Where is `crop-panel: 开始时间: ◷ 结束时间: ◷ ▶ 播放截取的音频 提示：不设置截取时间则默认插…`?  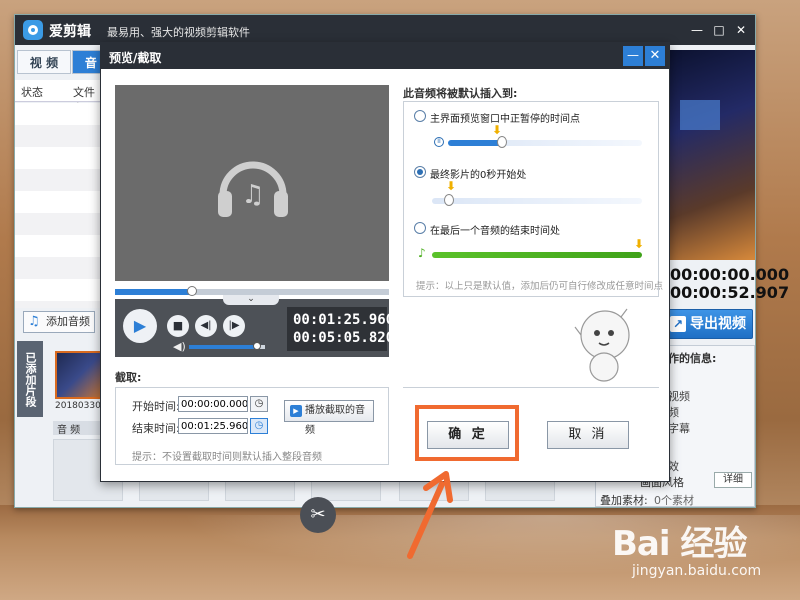
crop-panel: 开始时间: ◷ 结束时间: ◷ ▶ 播放截取的音频 提示：不设置截取时间则默认插… is located at coordinates (252, 426).